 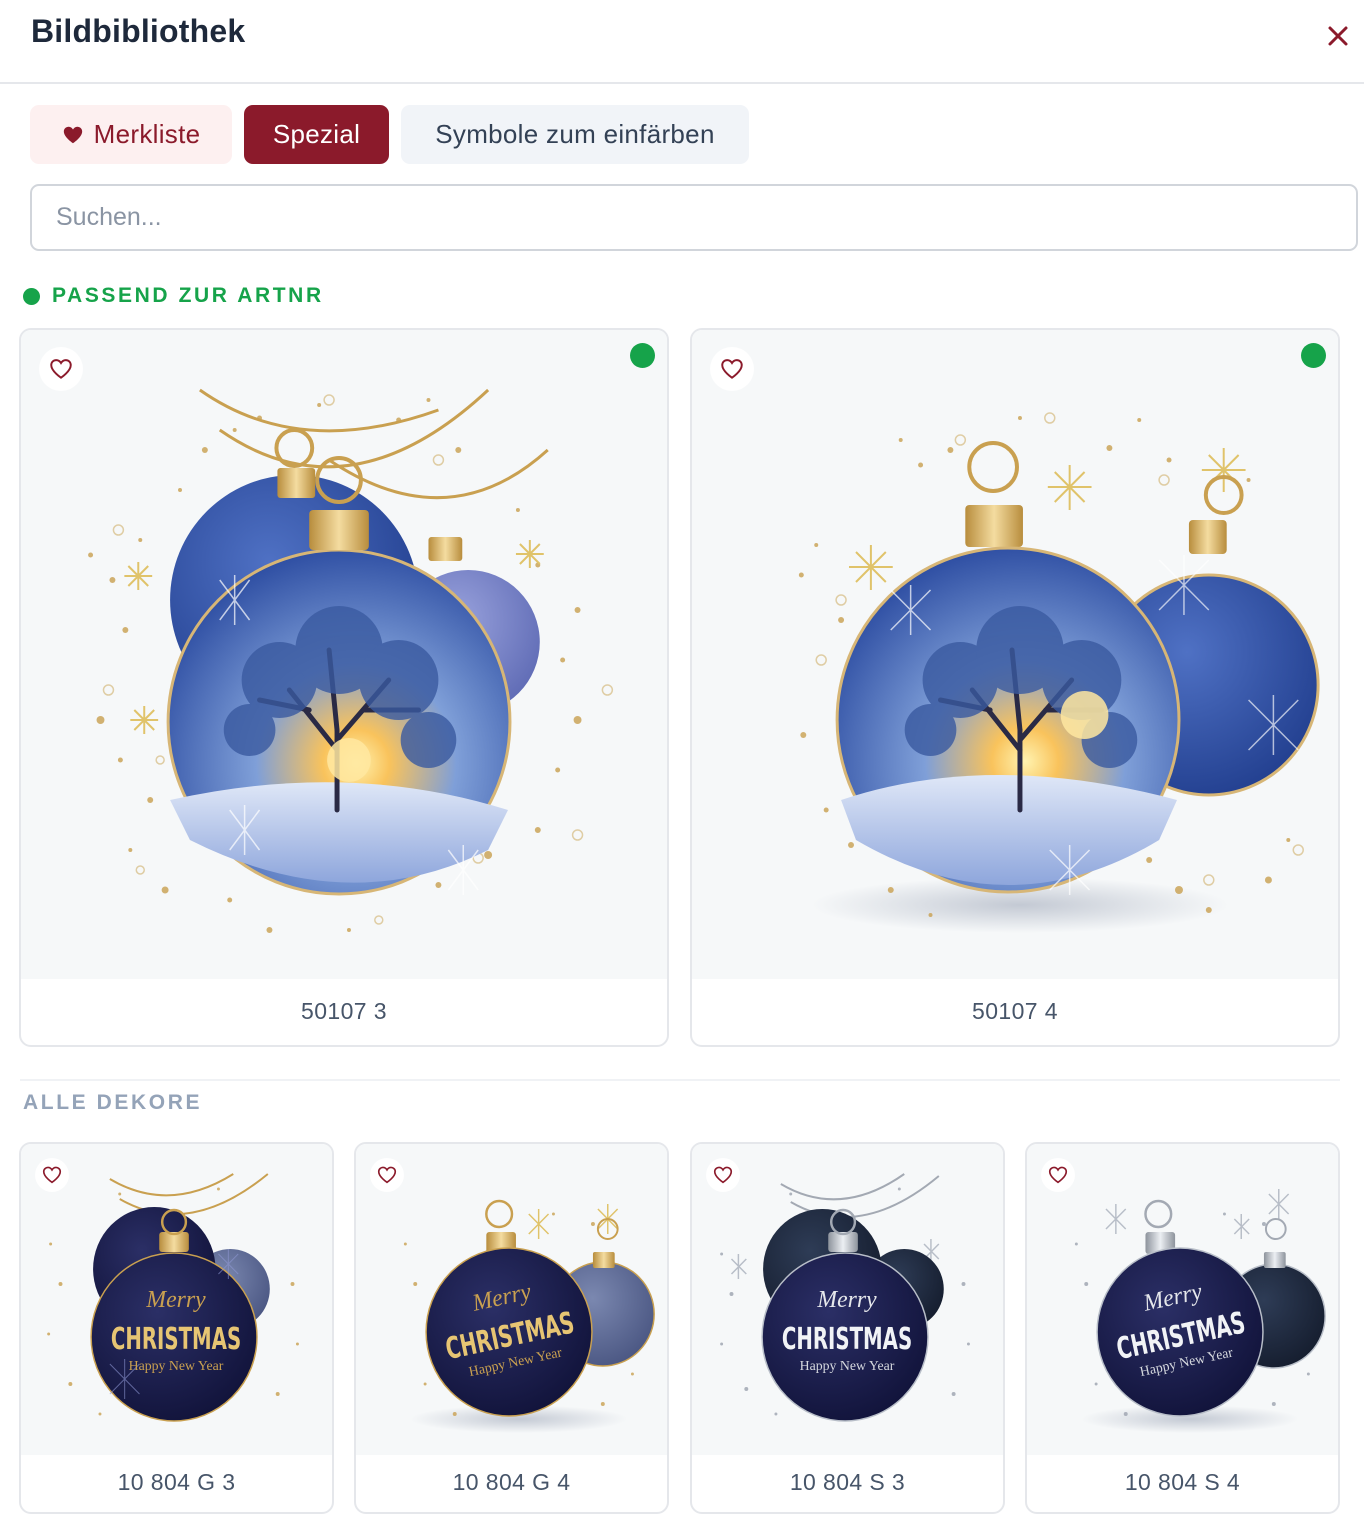 I want to click on card-caption: 10 804 S 4, so click(x=1182, y=1482).